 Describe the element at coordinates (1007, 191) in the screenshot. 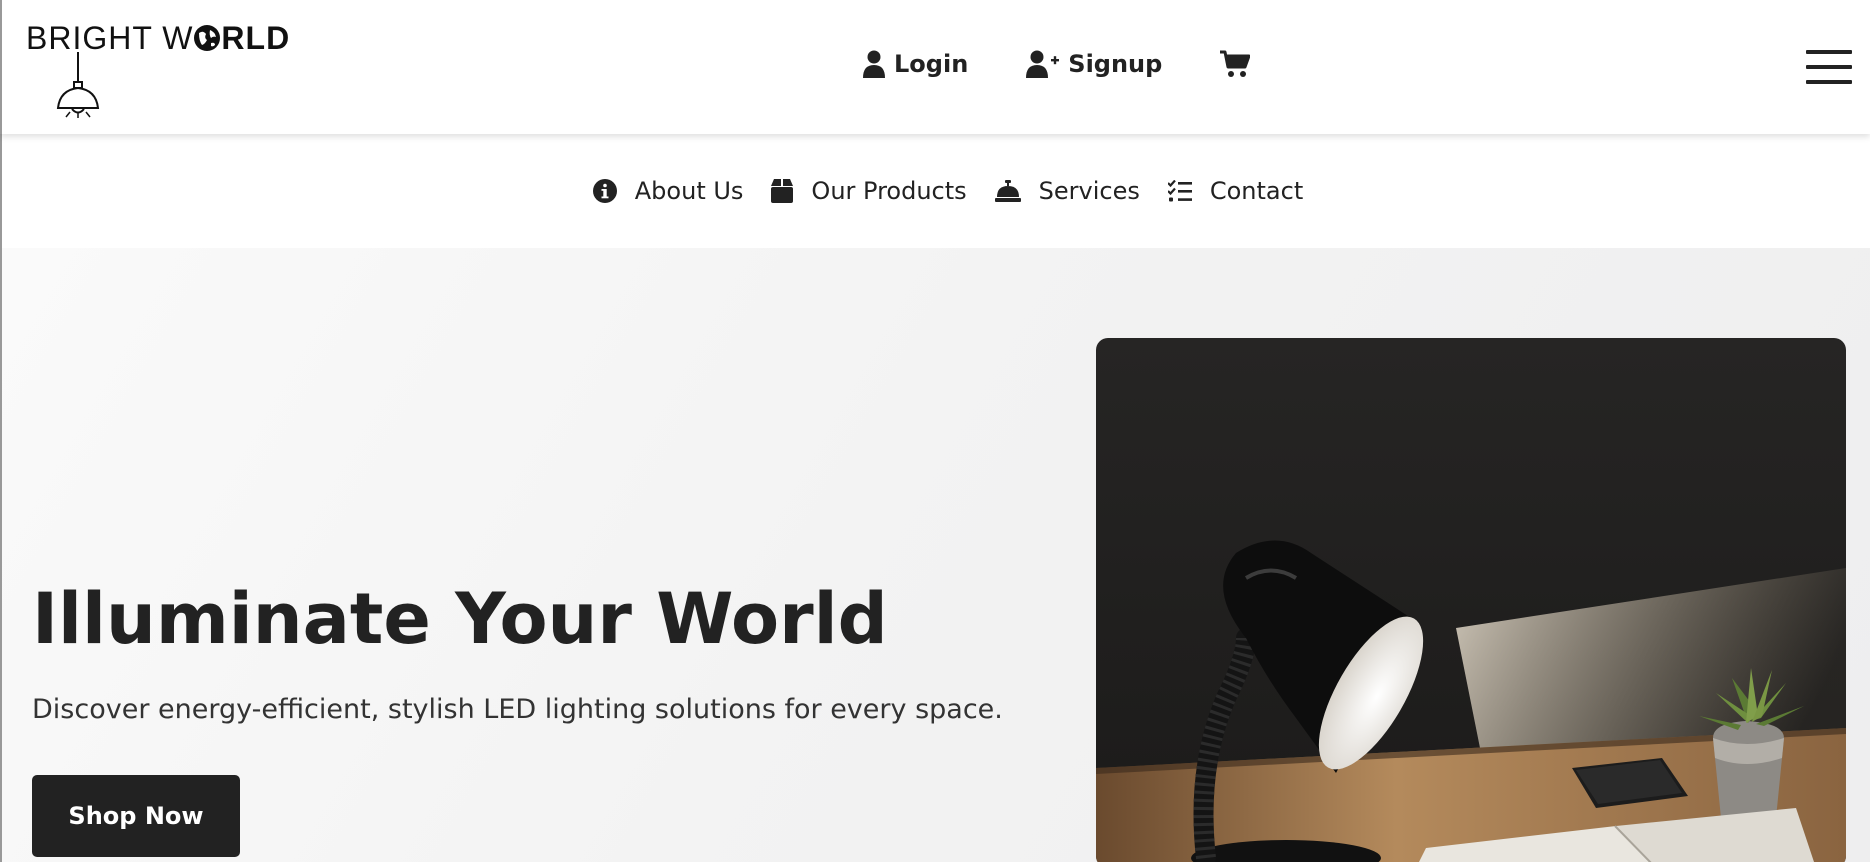

I see `concierge-bell-icon` at that location.